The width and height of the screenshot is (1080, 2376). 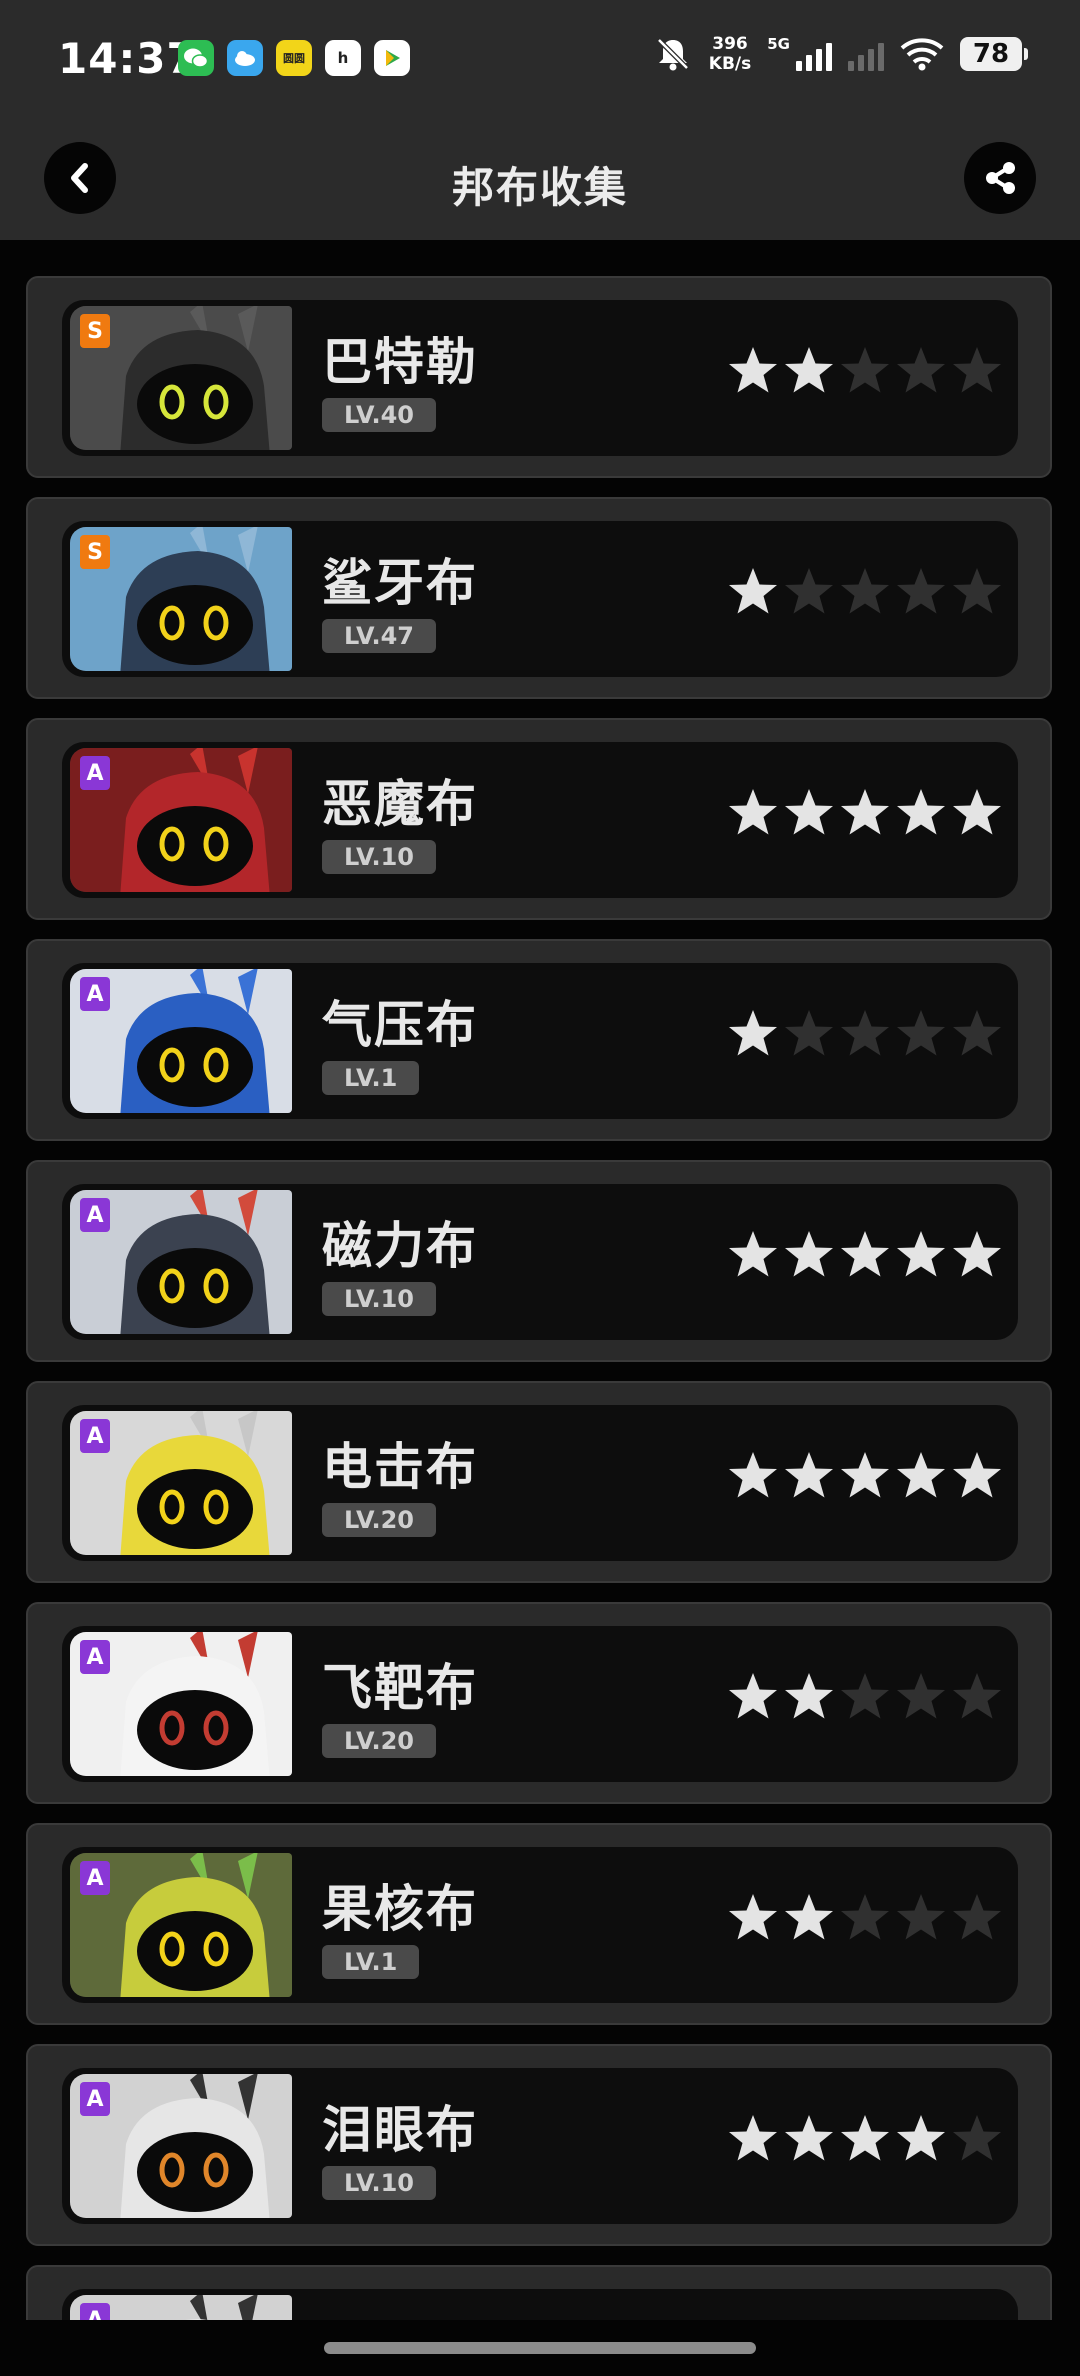 What do you see at coordinates (400, 362) in the screenshot?
I see `bangboo-name: 巴特勒` at bounding box center [400, 362].